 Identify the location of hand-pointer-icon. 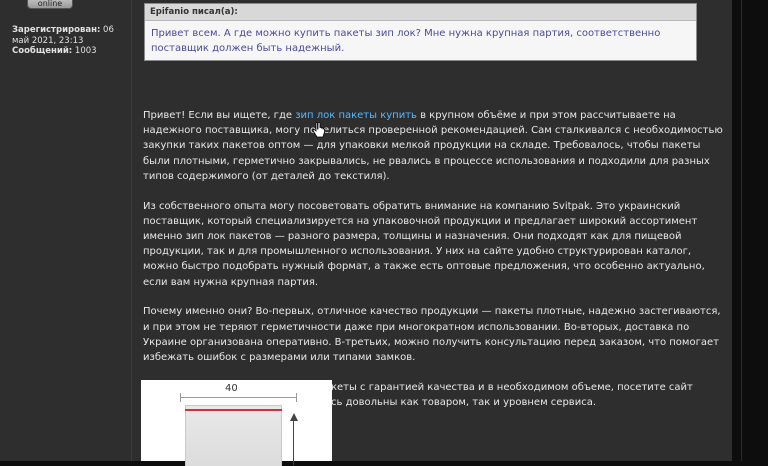
(318, 130).